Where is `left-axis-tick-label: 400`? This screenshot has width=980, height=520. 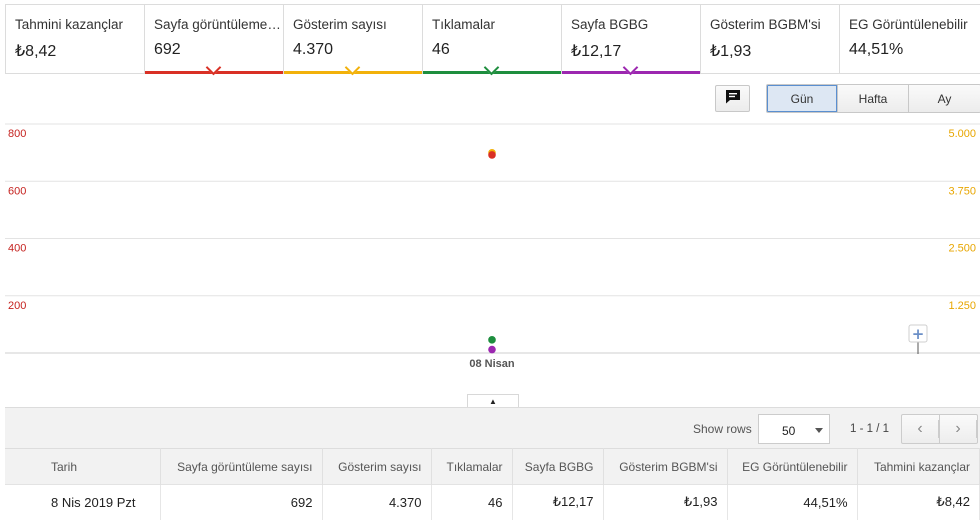 left-axis-tick-label: 400 is located at coordinates (17, 249).